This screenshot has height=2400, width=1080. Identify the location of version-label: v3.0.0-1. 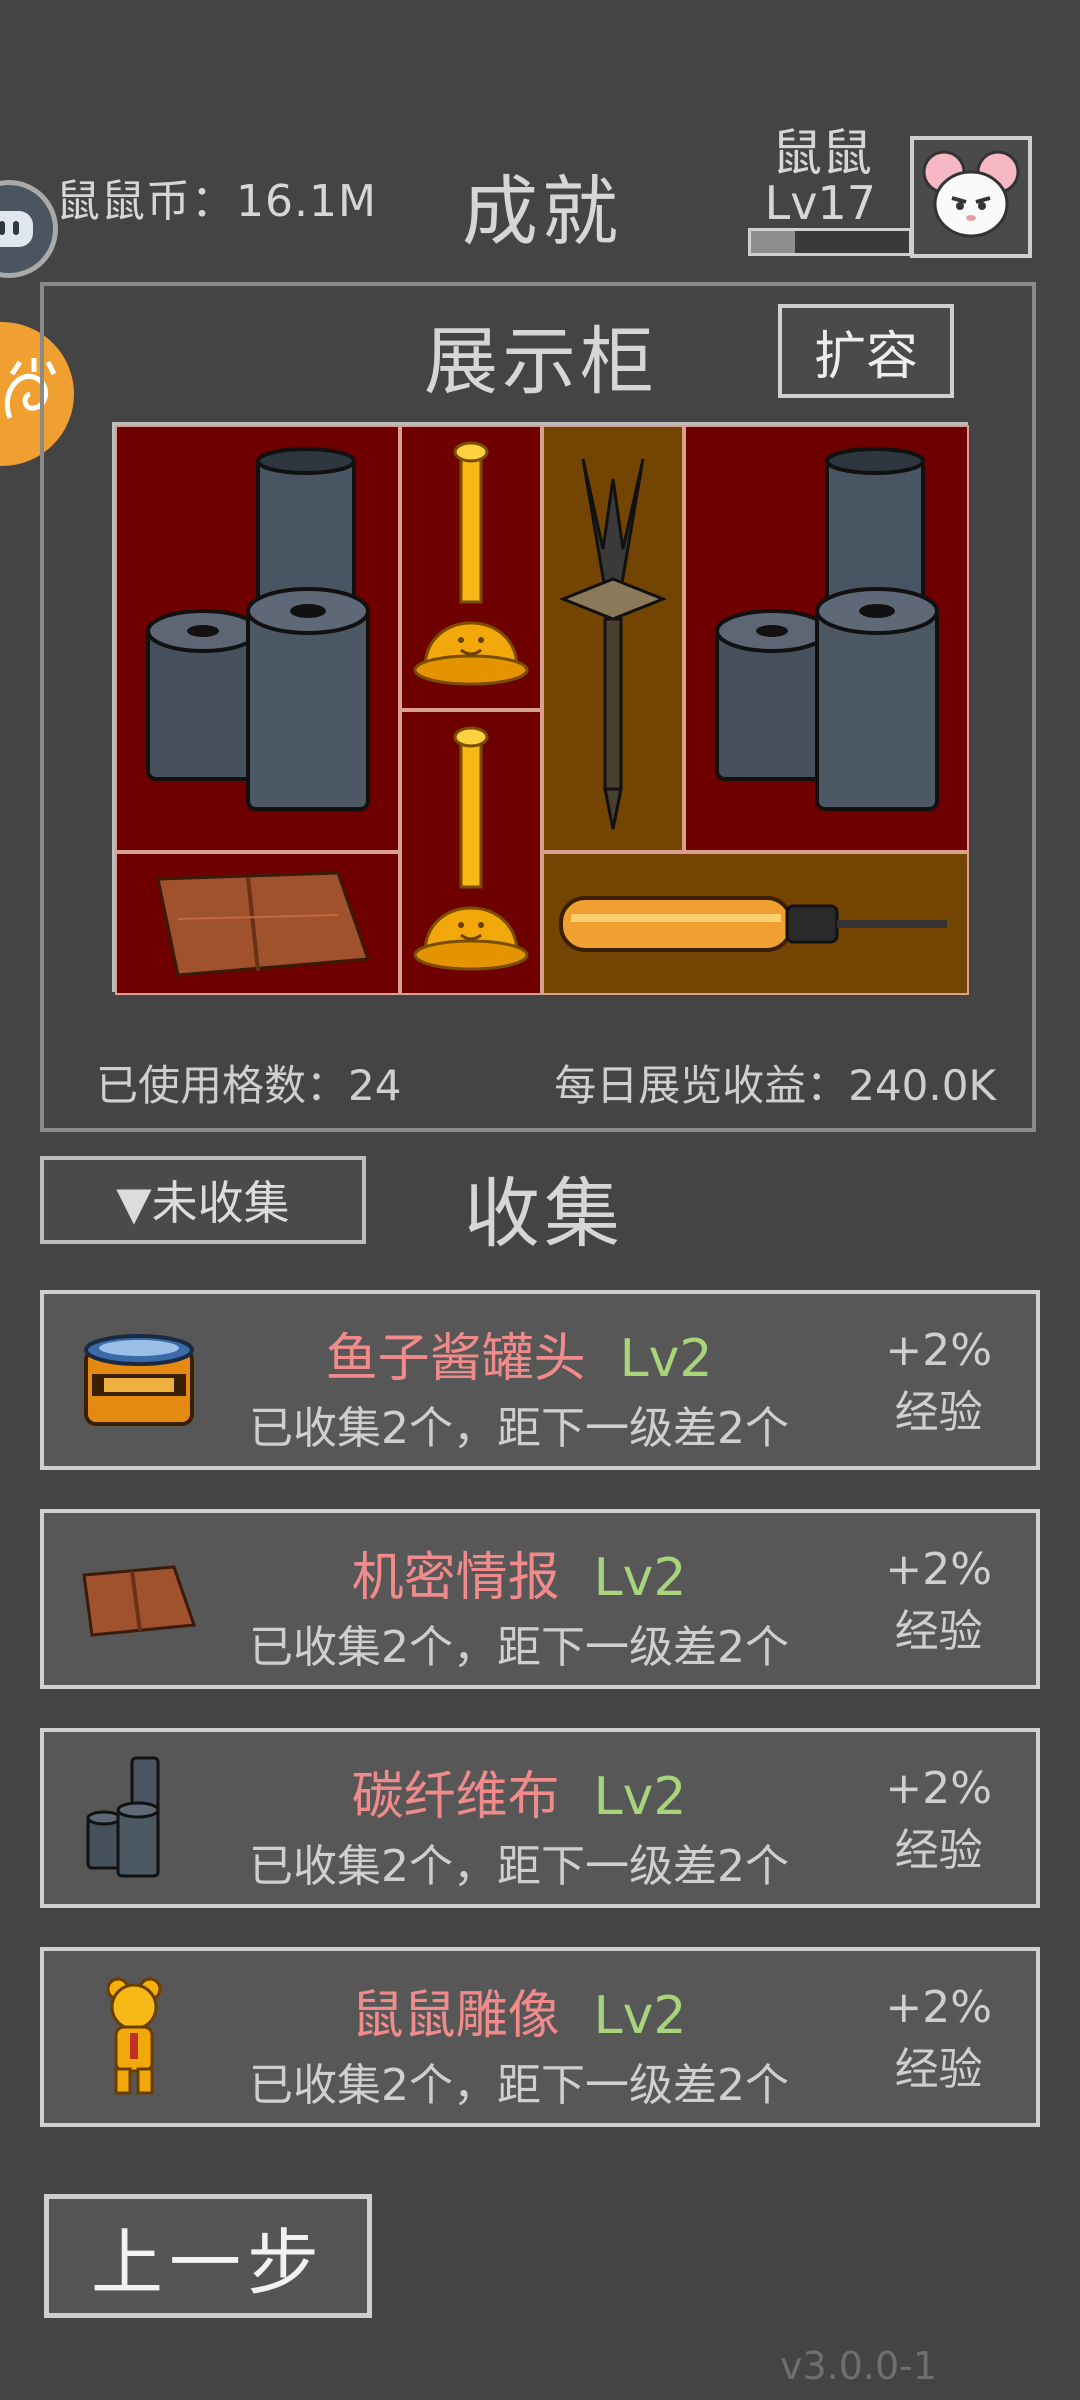
(859, 2366).